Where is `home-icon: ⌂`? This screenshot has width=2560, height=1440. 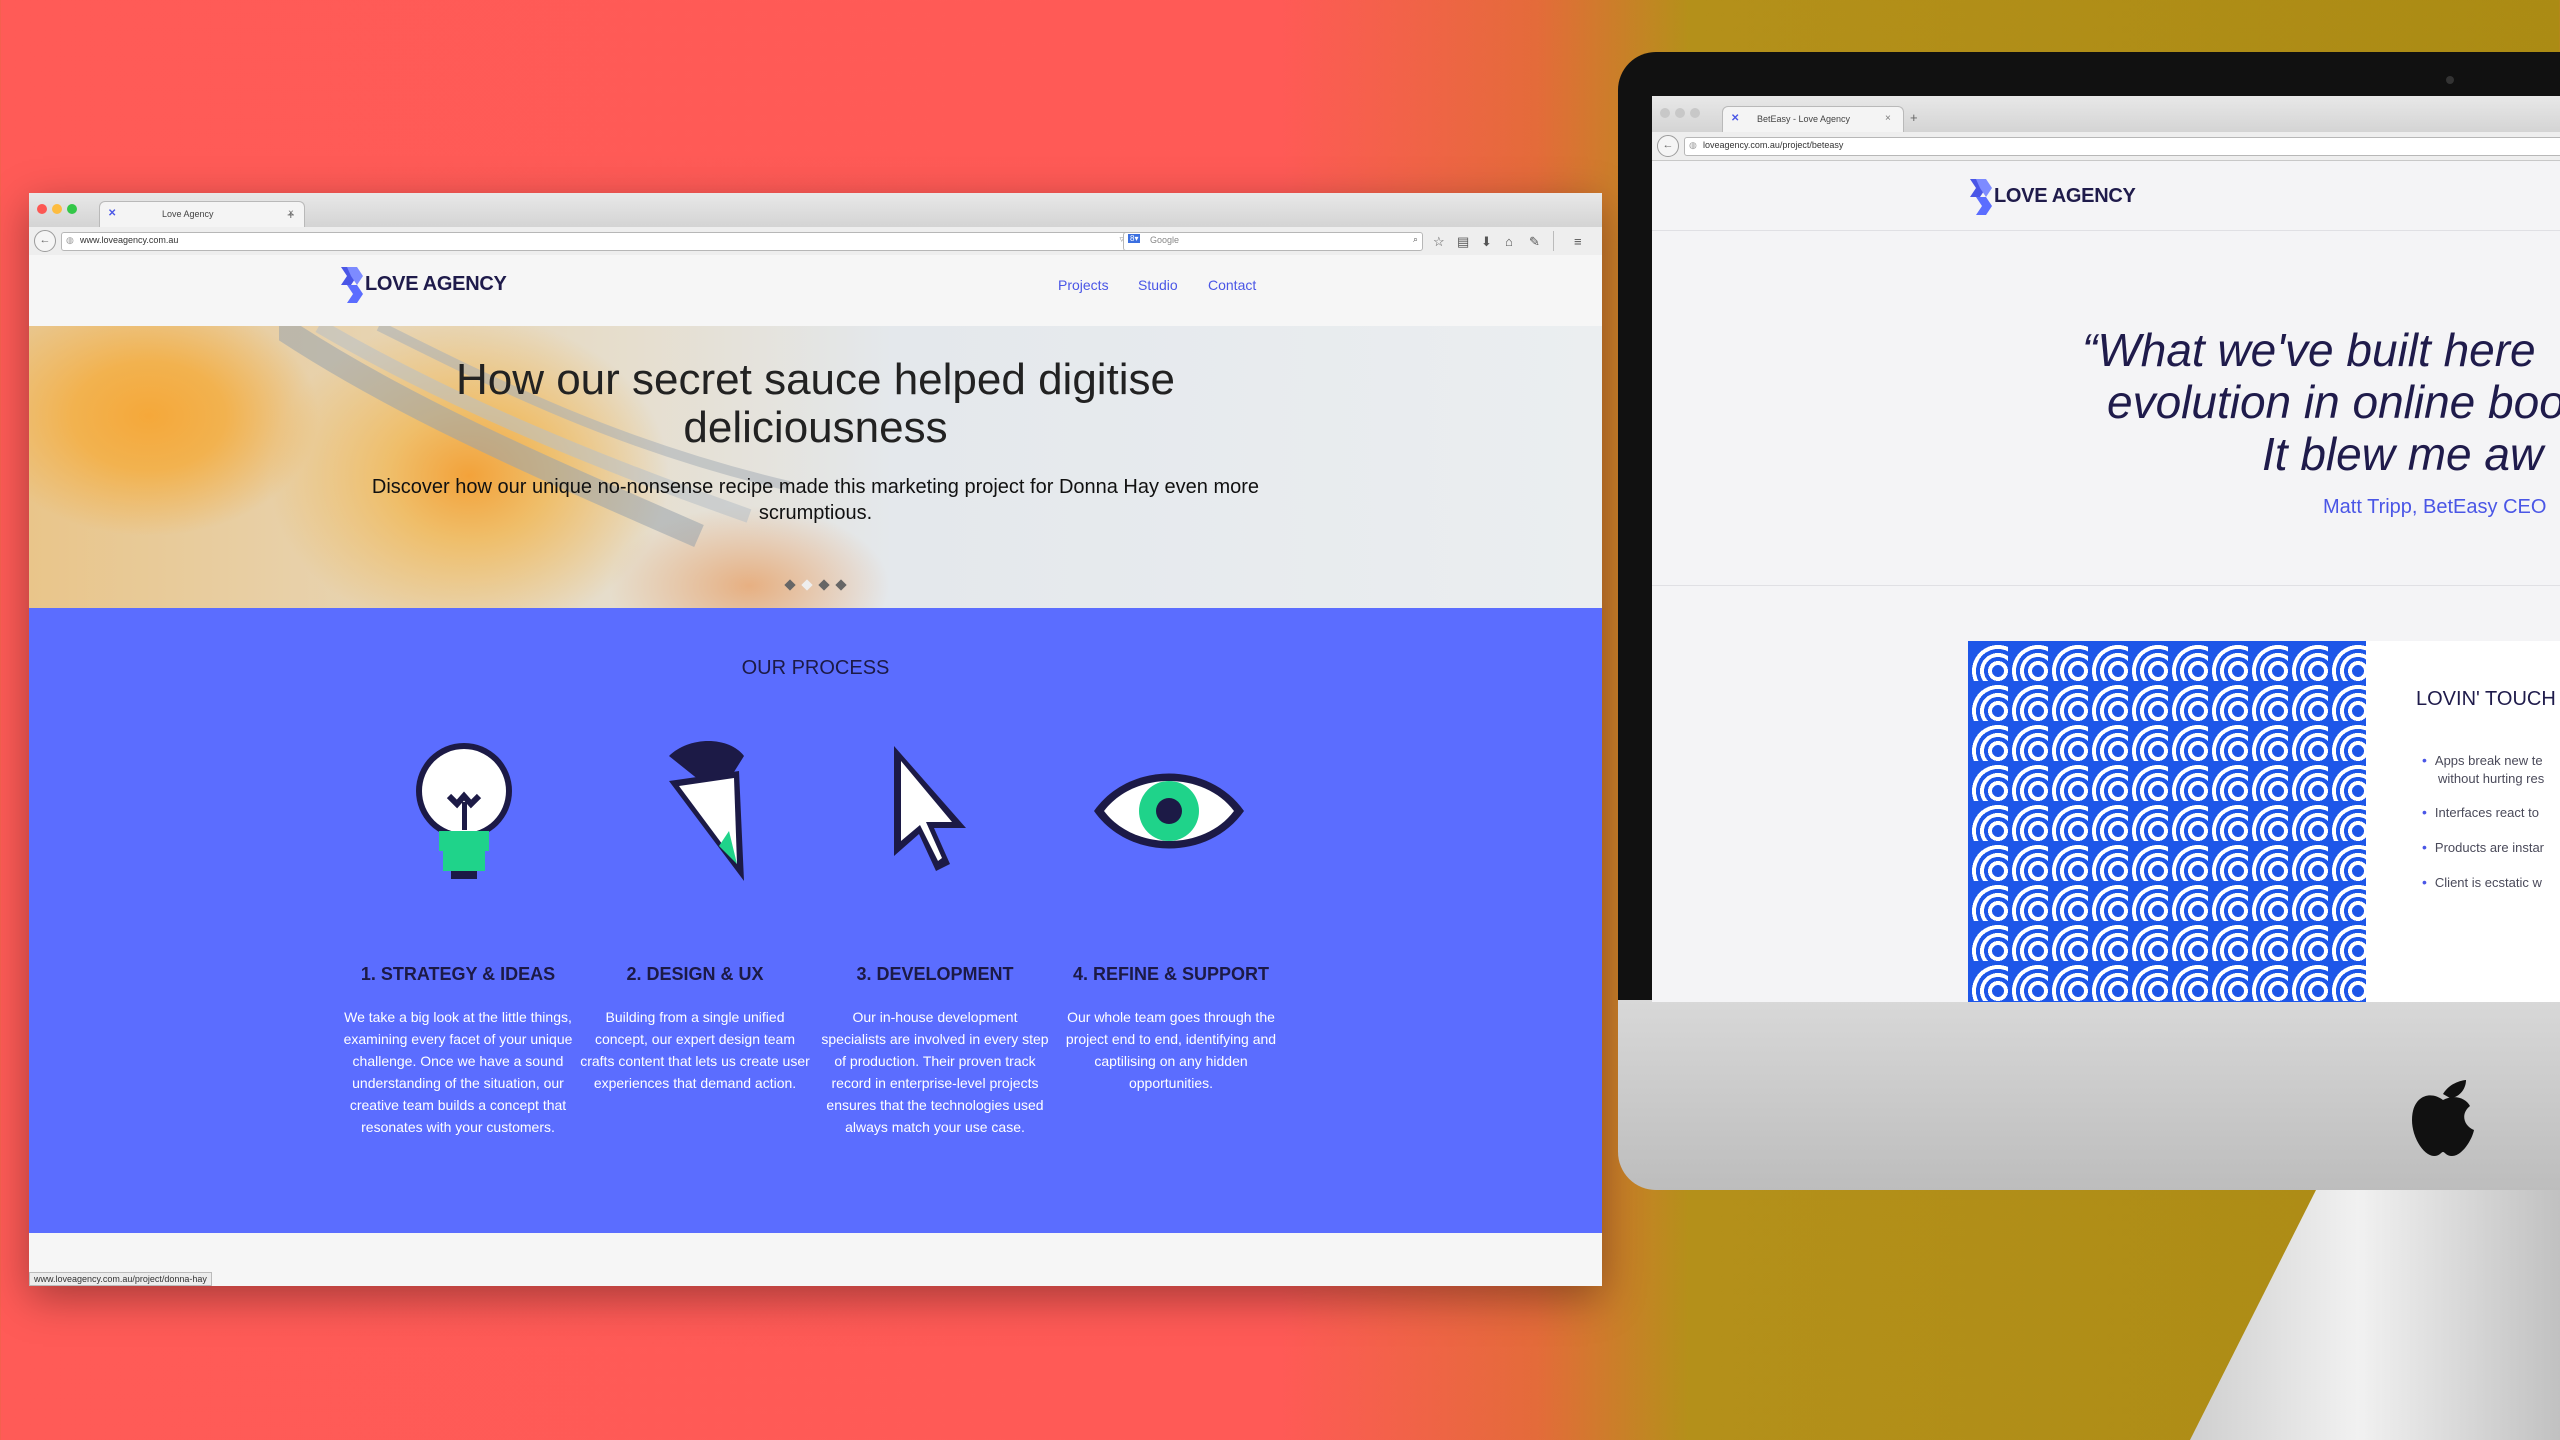
home-icon: ⌂ is located at coordinates (1509, 241).